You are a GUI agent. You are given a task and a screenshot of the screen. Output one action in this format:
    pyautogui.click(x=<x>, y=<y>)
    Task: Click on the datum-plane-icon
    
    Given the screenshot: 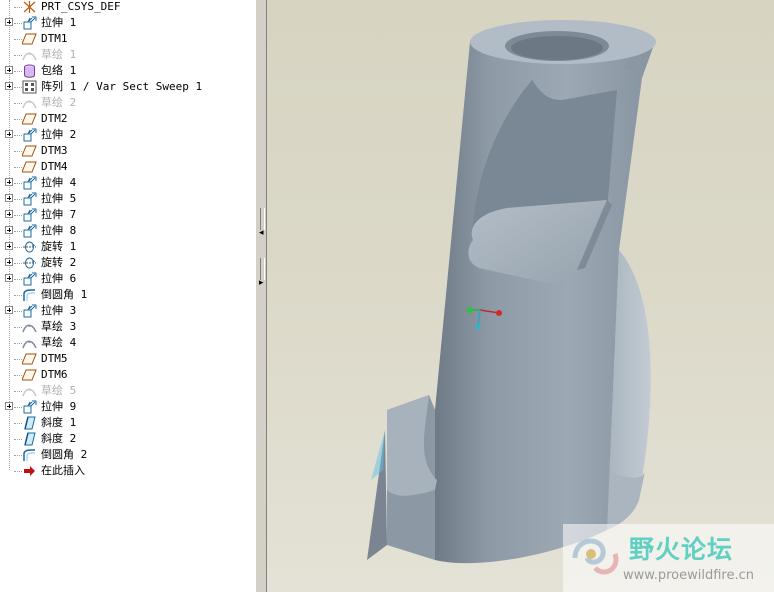 What is the action you would take?
    pyautogui.click(x=29, y=167)
    